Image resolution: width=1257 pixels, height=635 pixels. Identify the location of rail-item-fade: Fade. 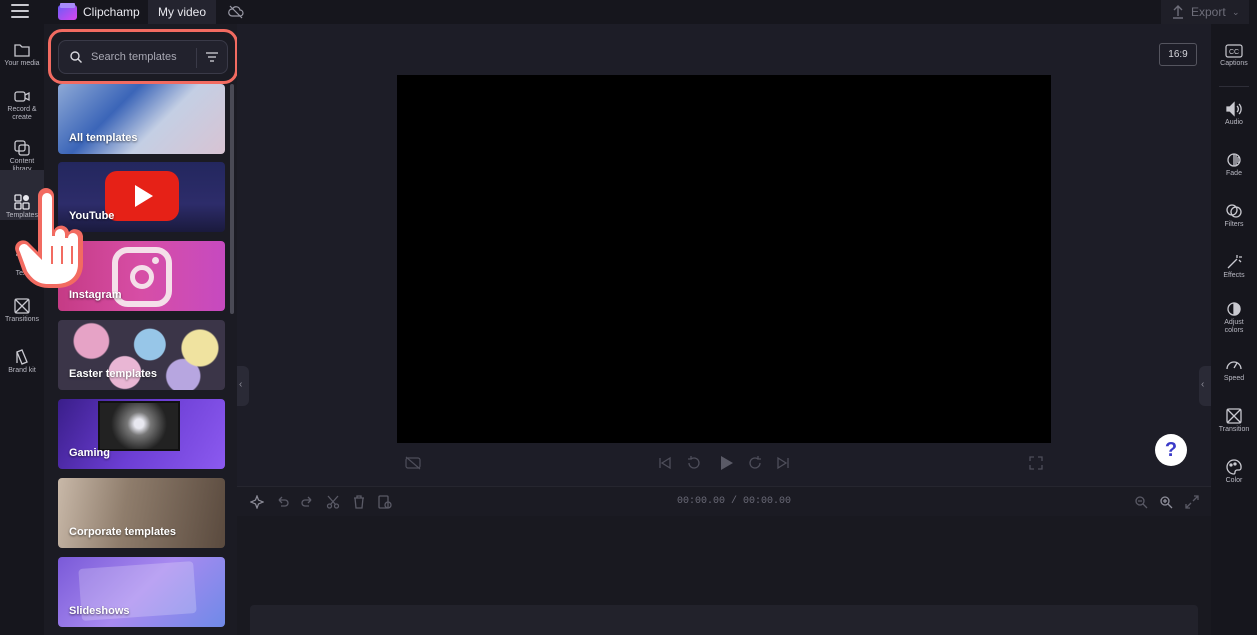
(1234, 165).